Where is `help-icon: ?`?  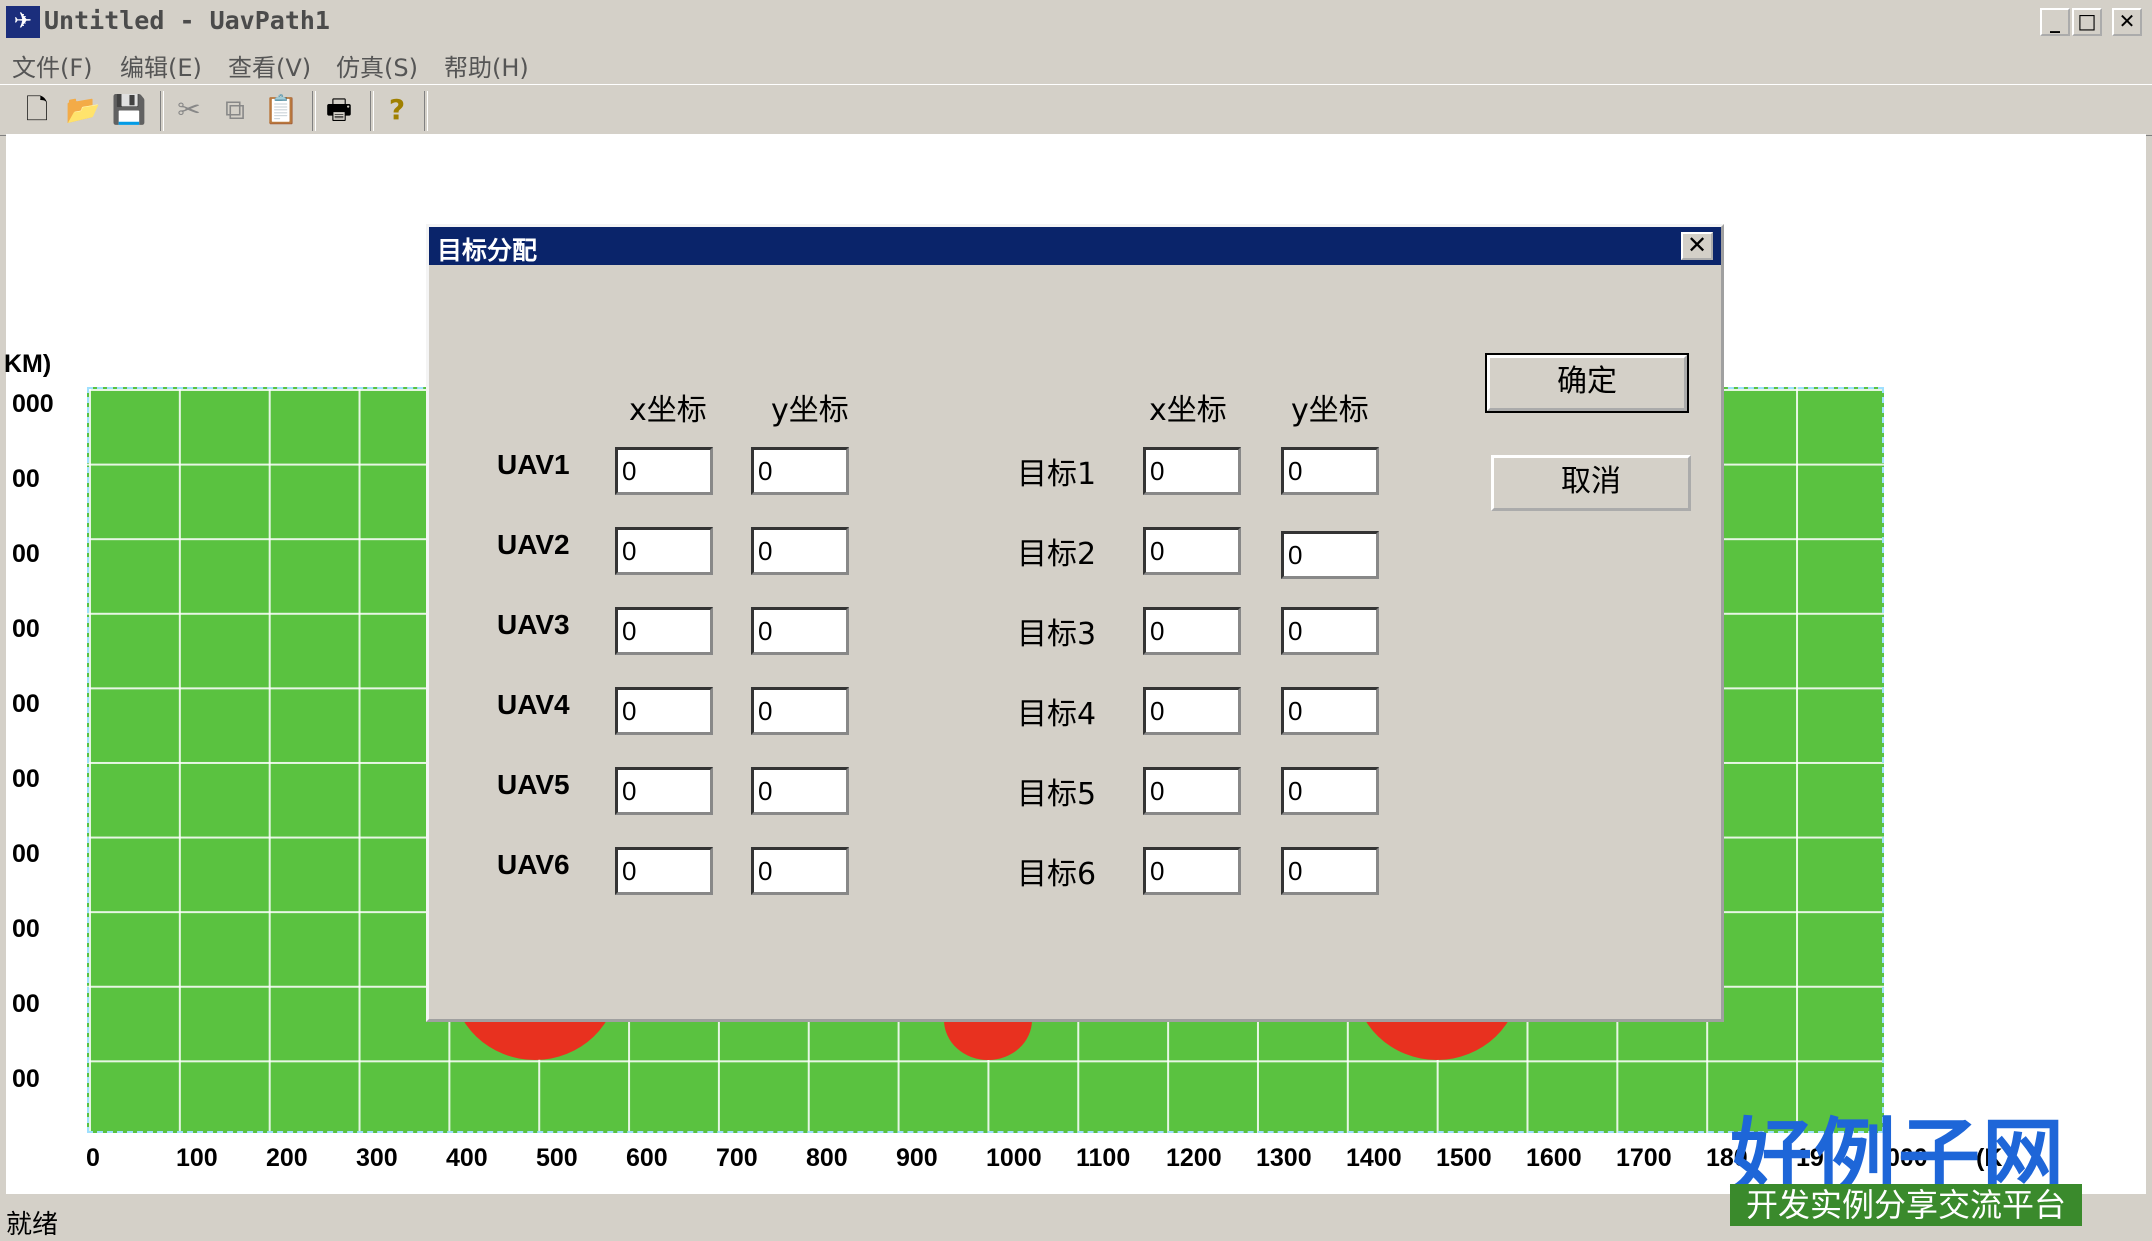 help-icon: ? is located at coordinates (397, 110).